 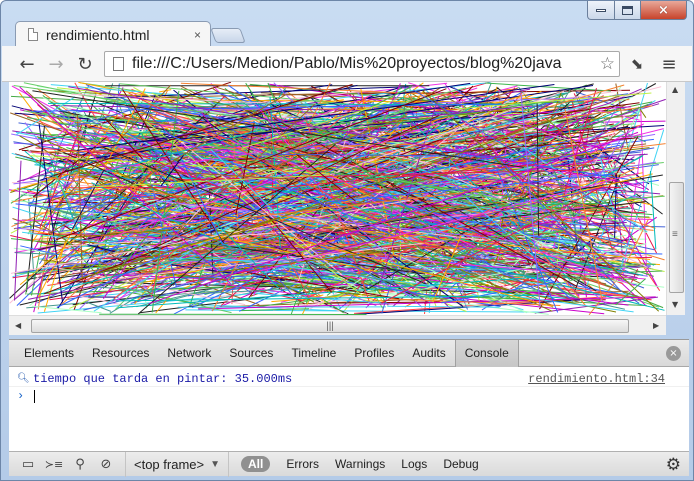 I want to click on caption-buttons: ×, so click(x=637, y=11).